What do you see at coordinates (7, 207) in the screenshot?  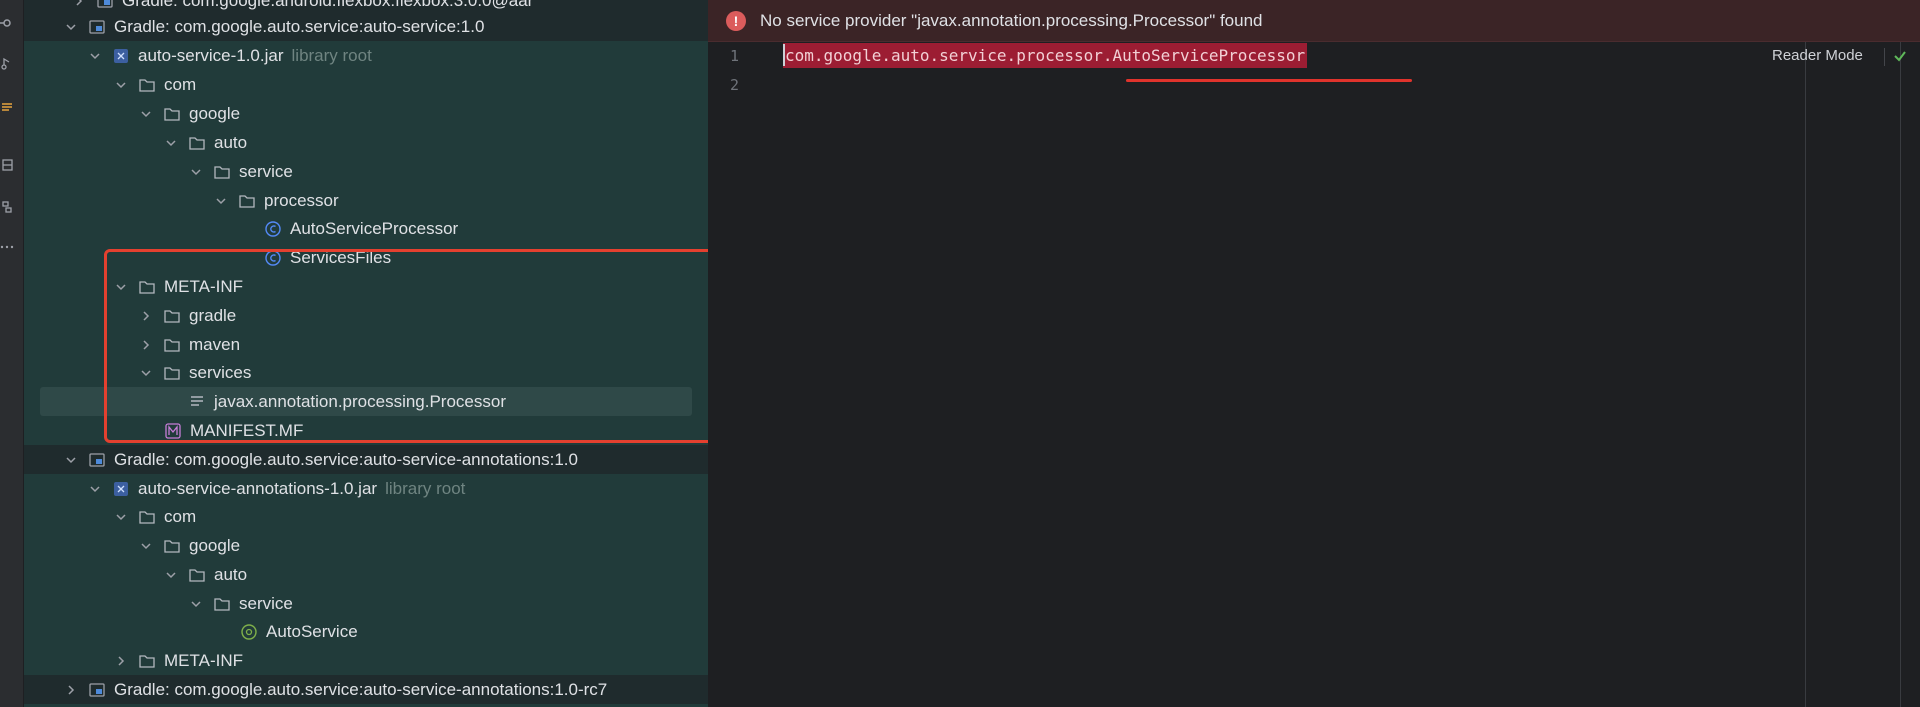 I see `structure-icon` at bounding box center [7, 207].